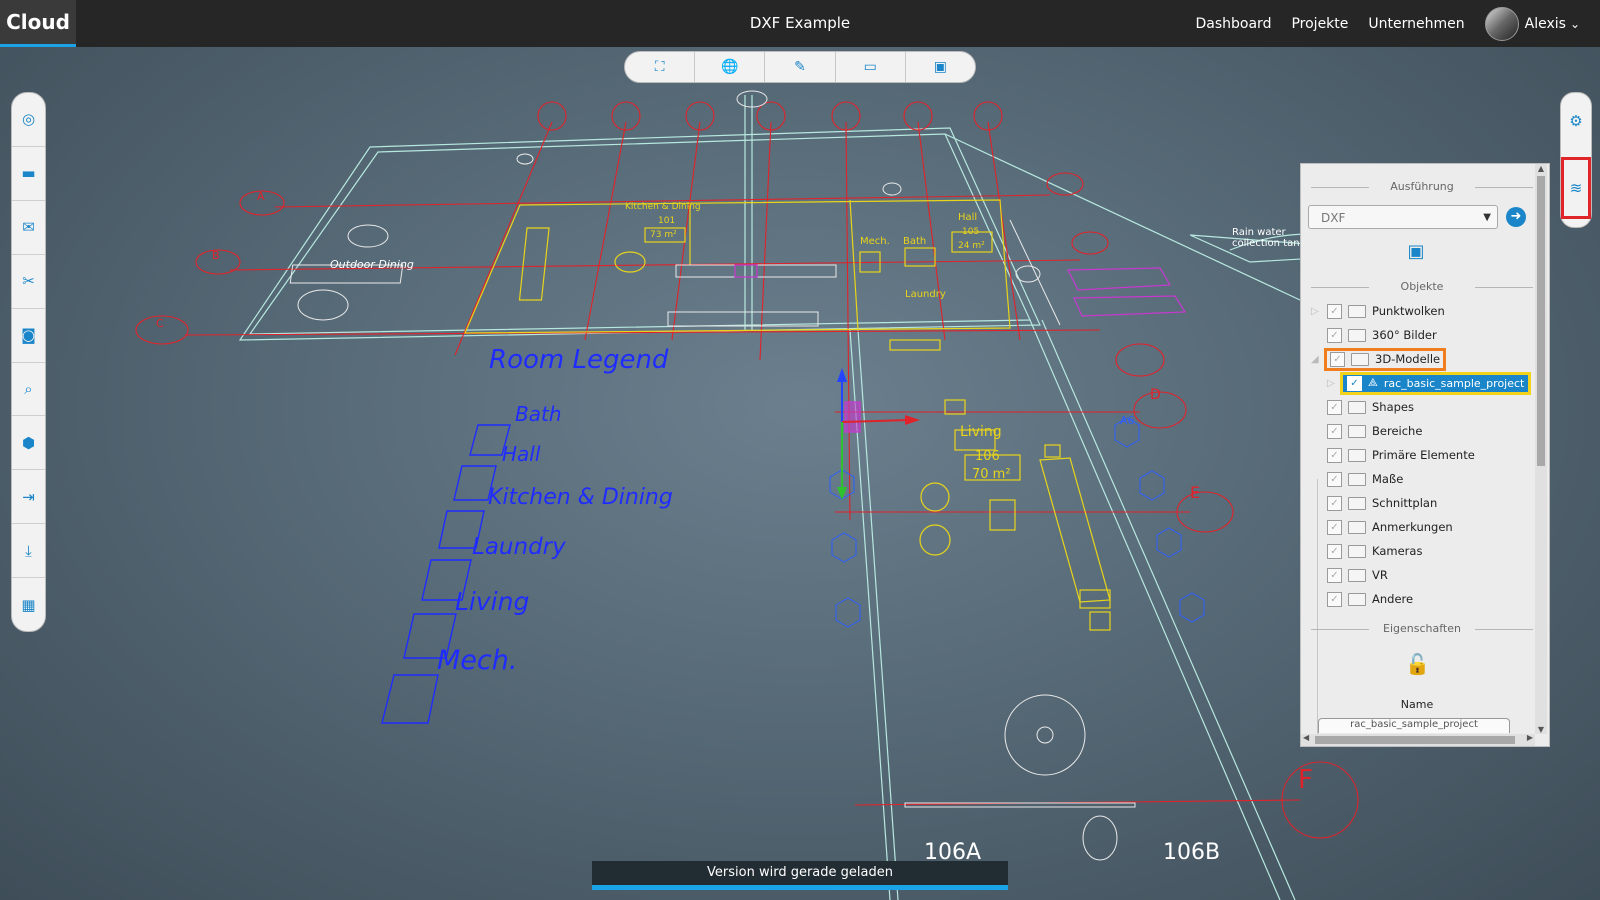 This screenshot has width=1600, height=900. I want to click on section-properties: Eigenschaften, so click(1422, 628).